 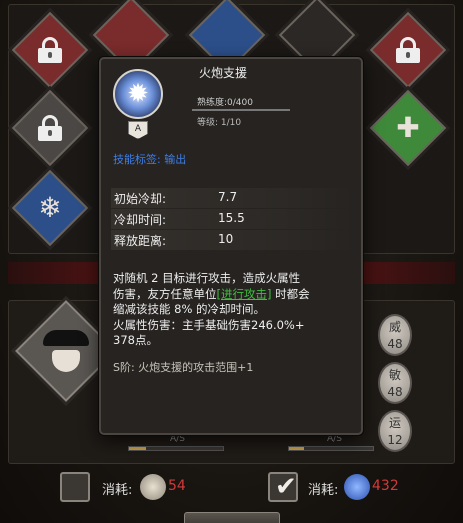 What do you see at coordinates (241, 110) in the screenshot?
I see `proficiency-bar` at bounding box center [241, 110].